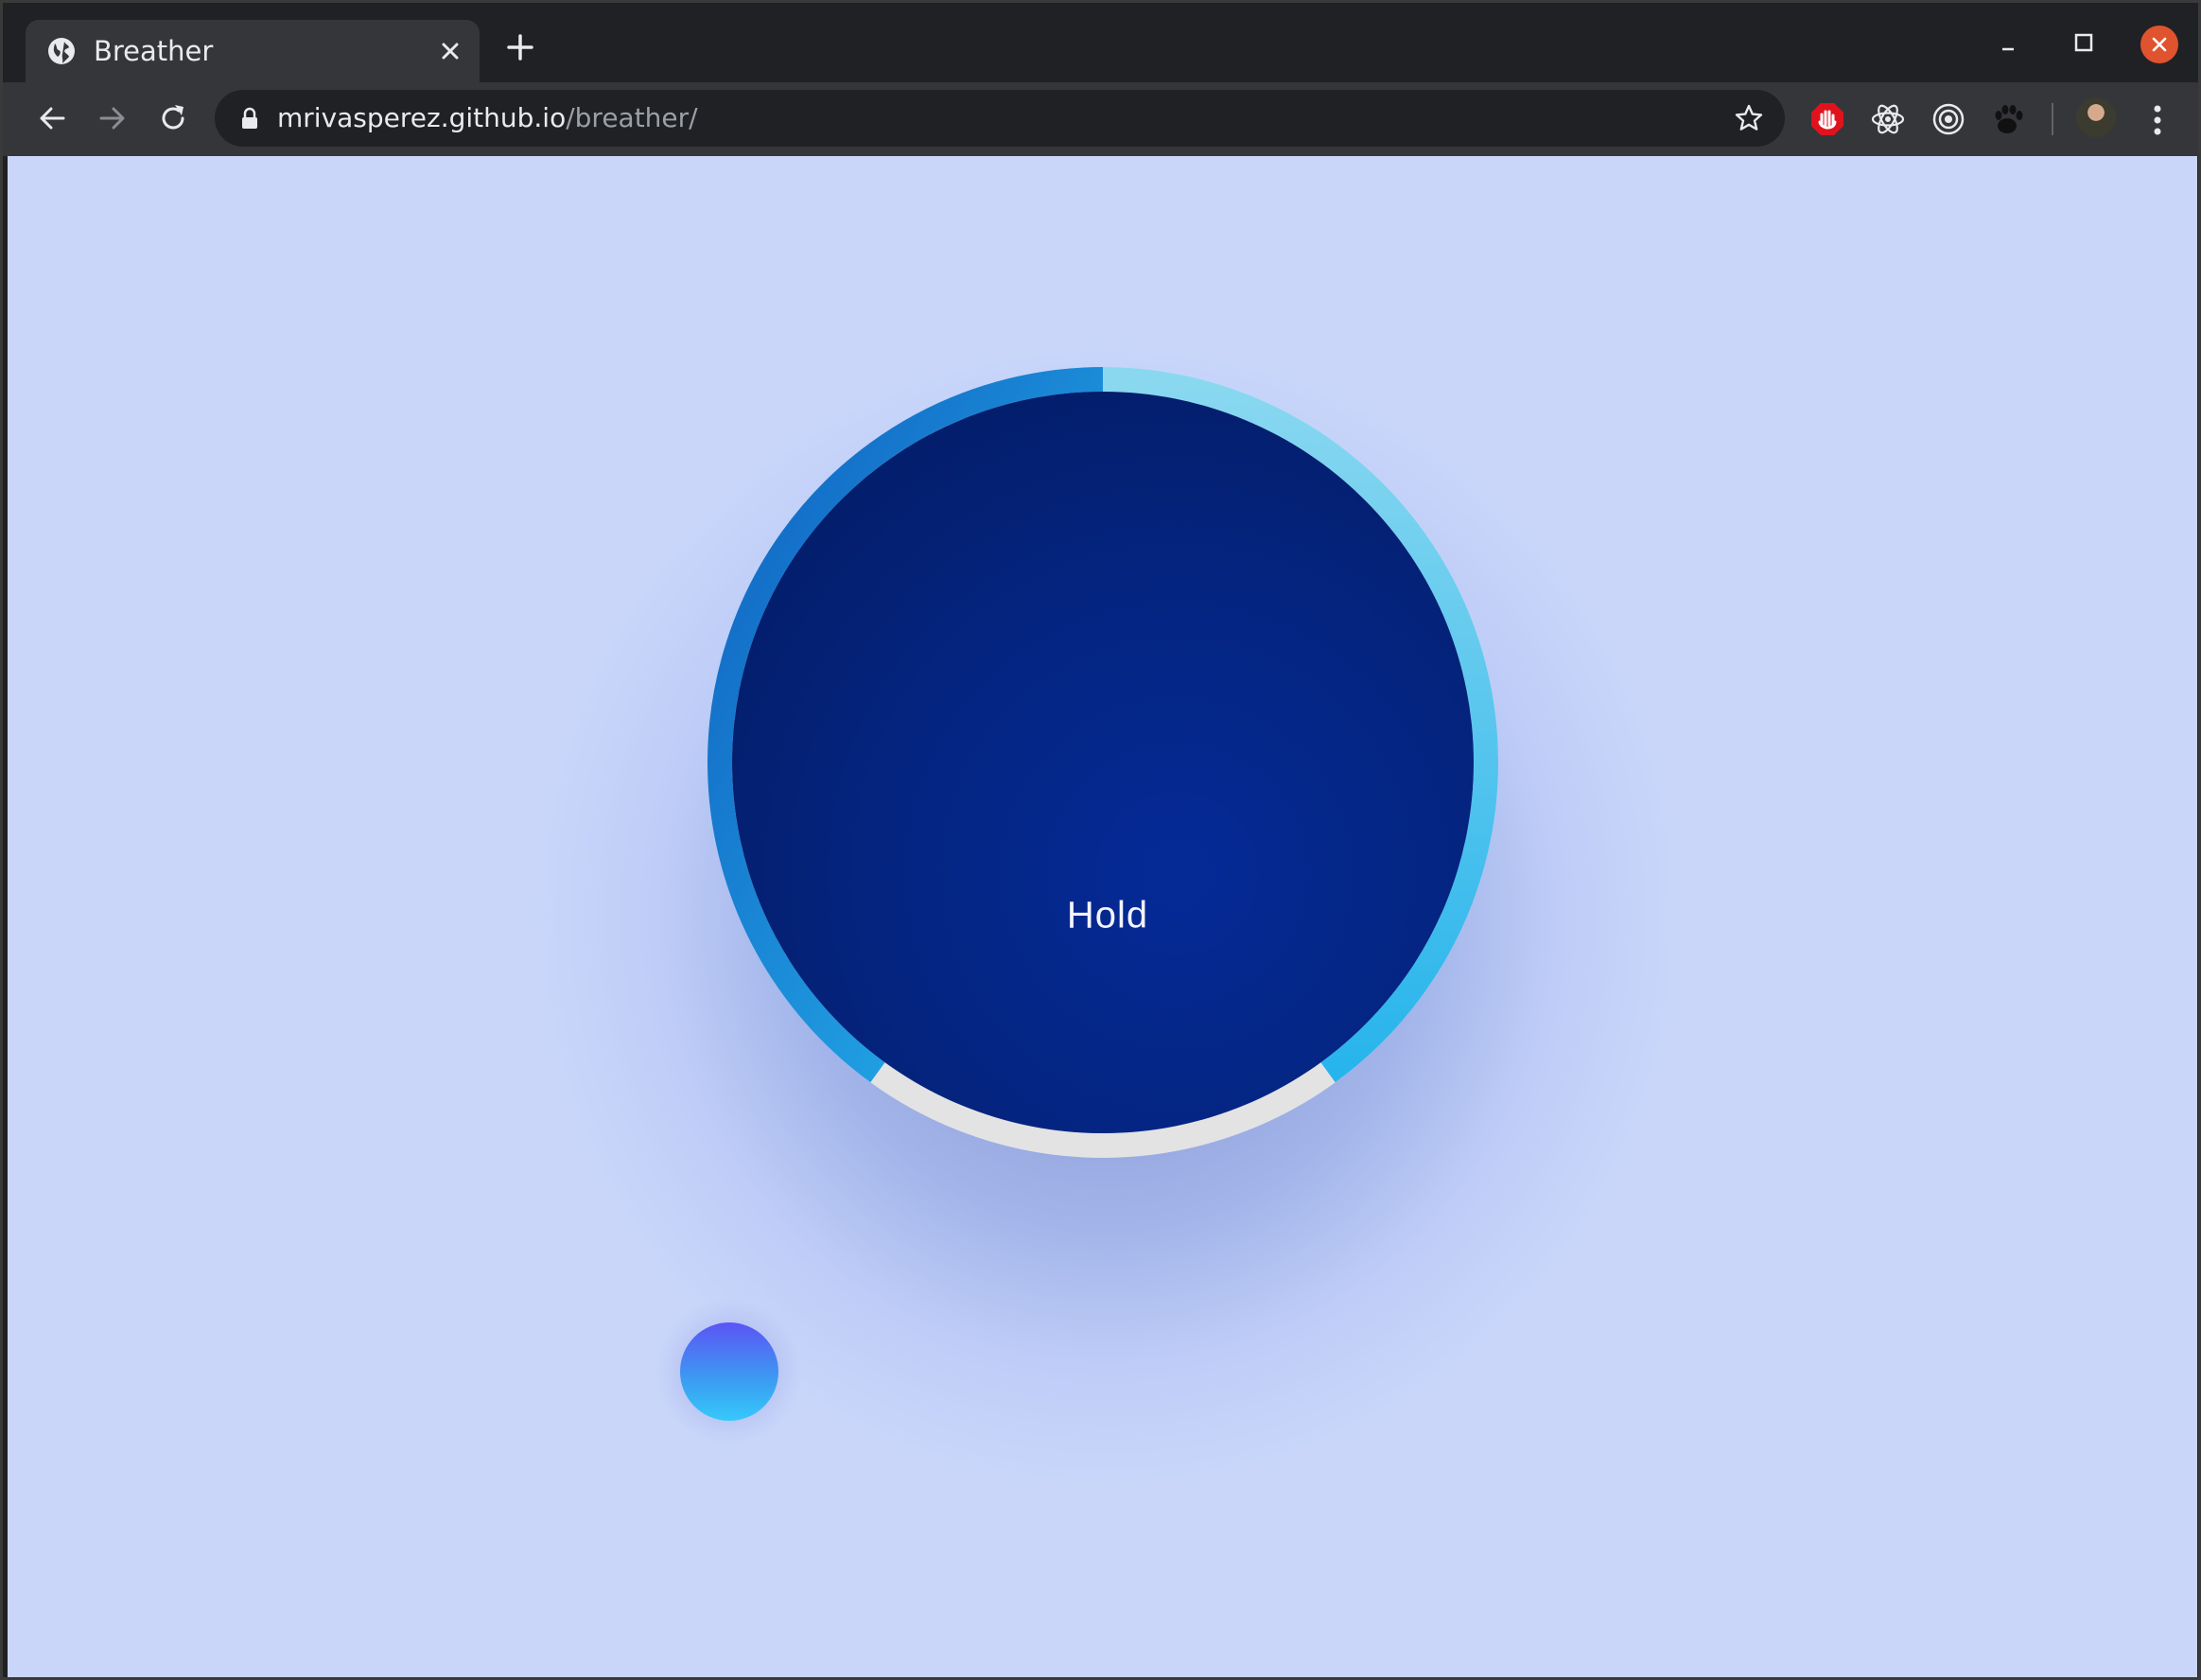 This screenshot has height=1680, width=2201. What do you see at coordinates (422, 118) in the screenshot?
I see `url-host: mrivasperez.github.io` at bounding box center [422, 118].